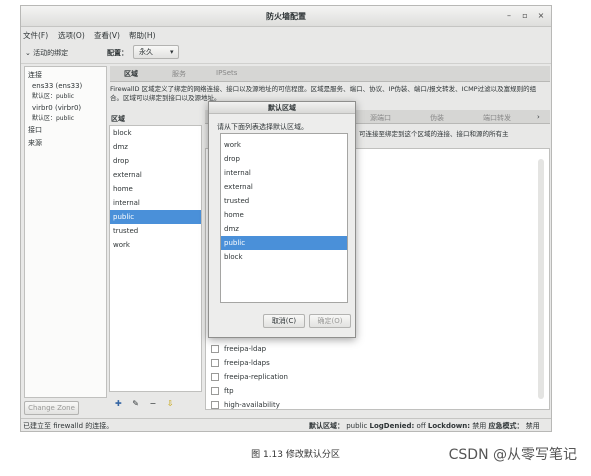  Describe the element at coordinates (247, 363) in the screenshot. I see `service-label: freeipa-ldaps` at that location.